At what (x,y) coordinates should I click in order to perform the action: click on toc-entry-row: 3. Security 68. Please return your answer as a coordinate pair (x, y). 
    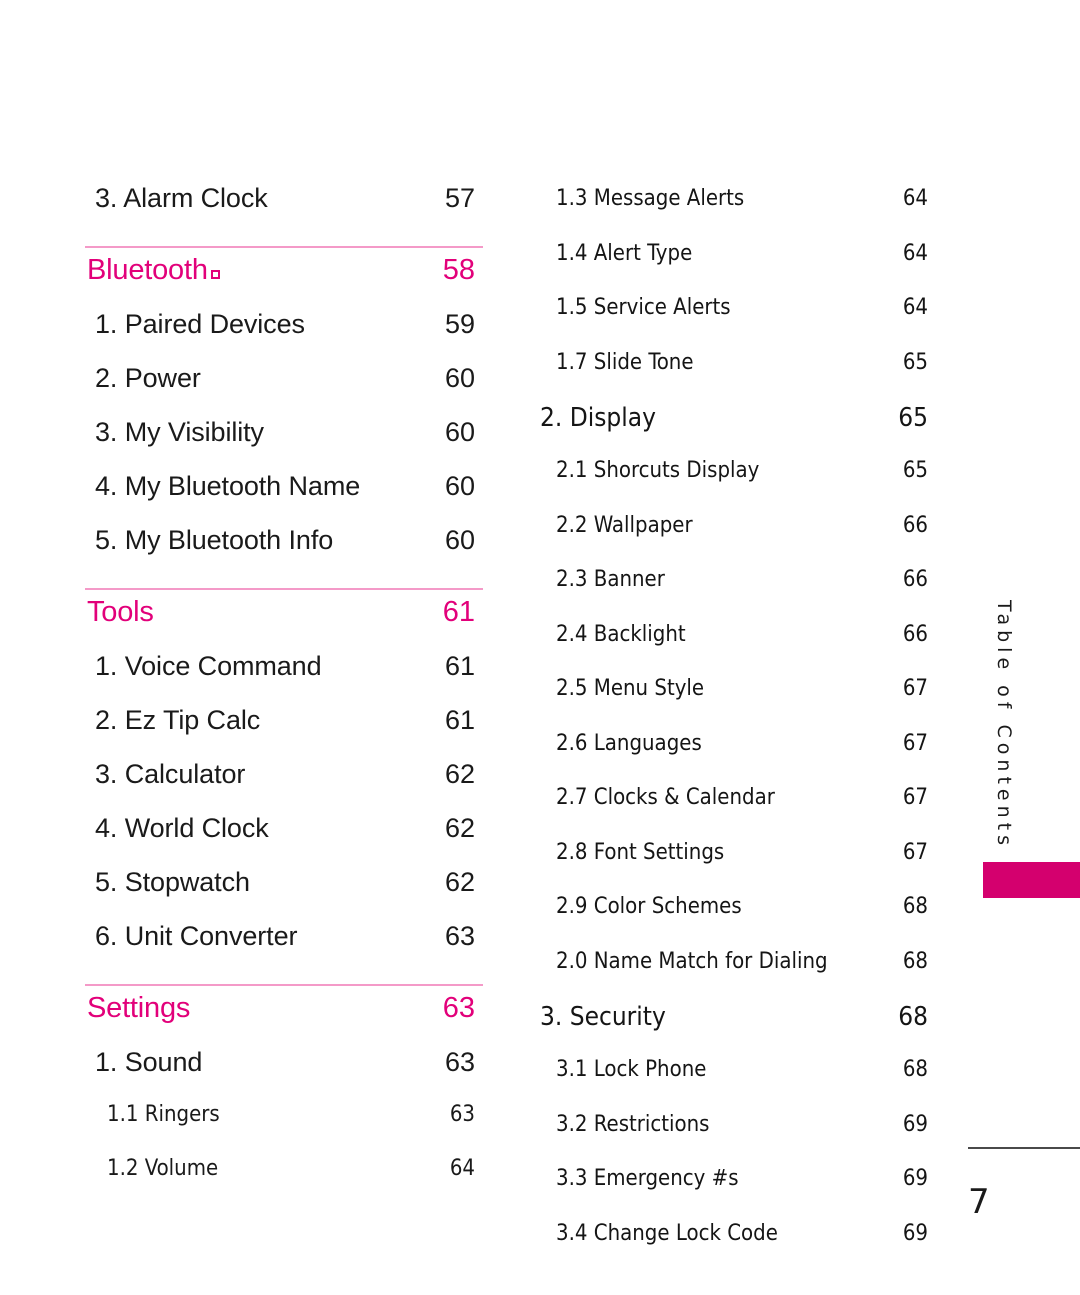
    Looking at the image, I should click on (734, 1024).